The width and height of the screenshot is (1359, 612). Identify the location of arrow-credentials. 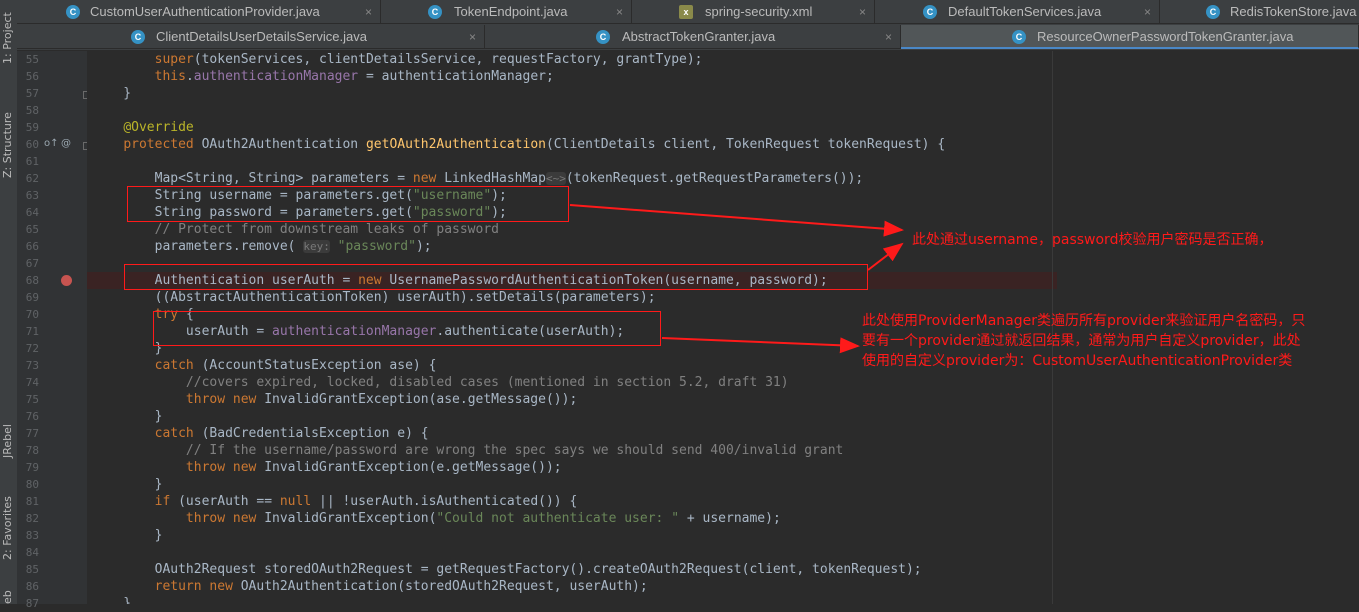
(736, 220).